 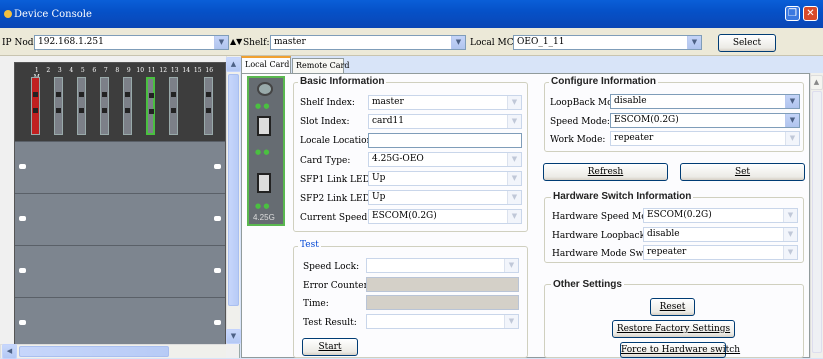 What do you see at coordinates (742, 172) in the screenshot?
I see `set-button: Set` at bounding box center [742, 172].